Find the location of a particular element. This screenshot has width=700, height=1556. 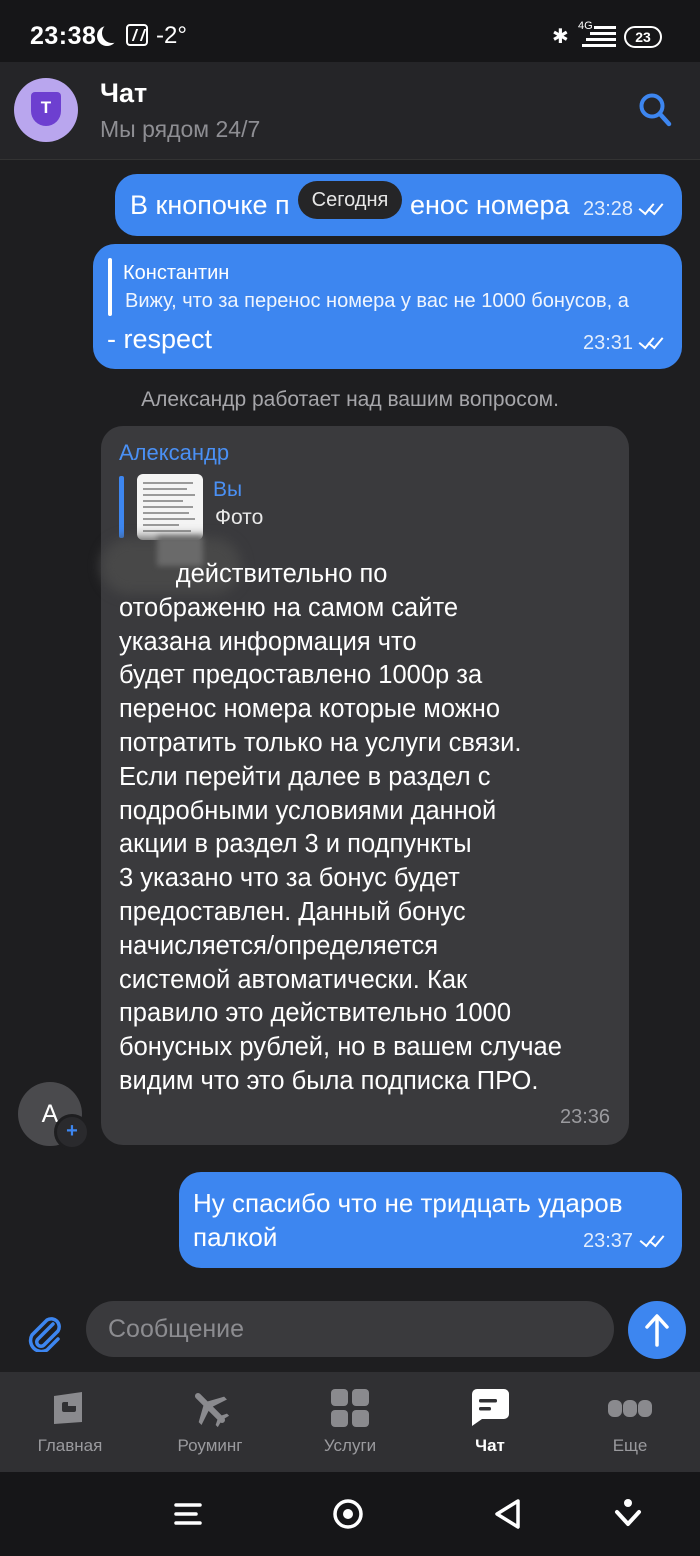

quote-author: Вы is located at coordinates (228, 489).